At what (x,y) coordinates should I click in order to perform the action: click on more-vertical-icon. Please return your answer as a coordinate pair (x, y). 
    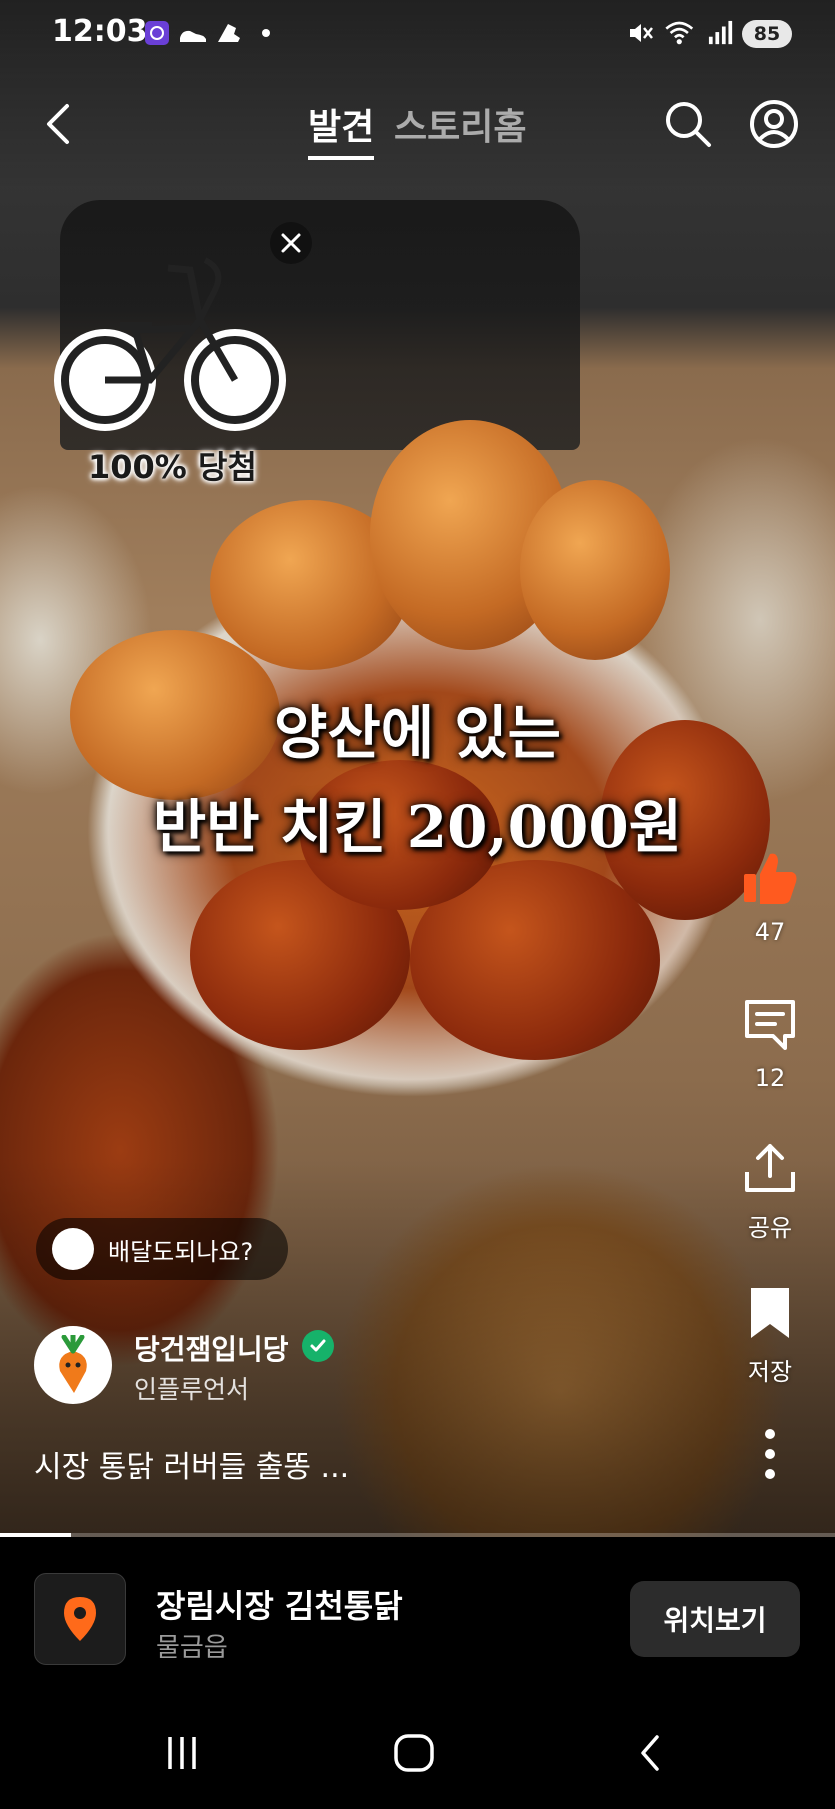
    Looking at the image, I should click on (770, 1454).